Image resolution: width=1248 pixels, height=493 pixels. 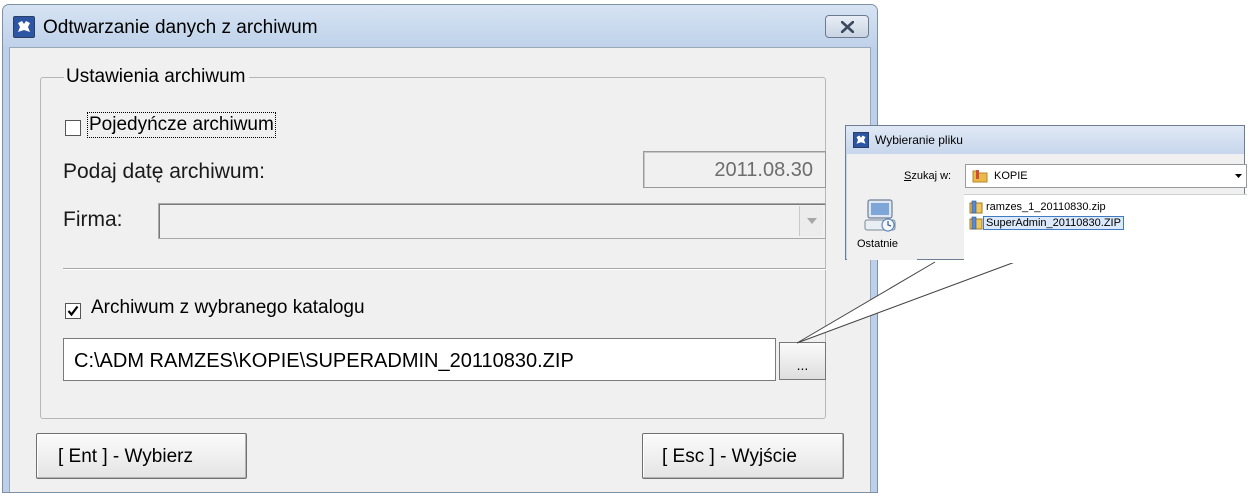 I want to click on file-picker-title: Wybieranie pliku, so click(x=919, y=140).